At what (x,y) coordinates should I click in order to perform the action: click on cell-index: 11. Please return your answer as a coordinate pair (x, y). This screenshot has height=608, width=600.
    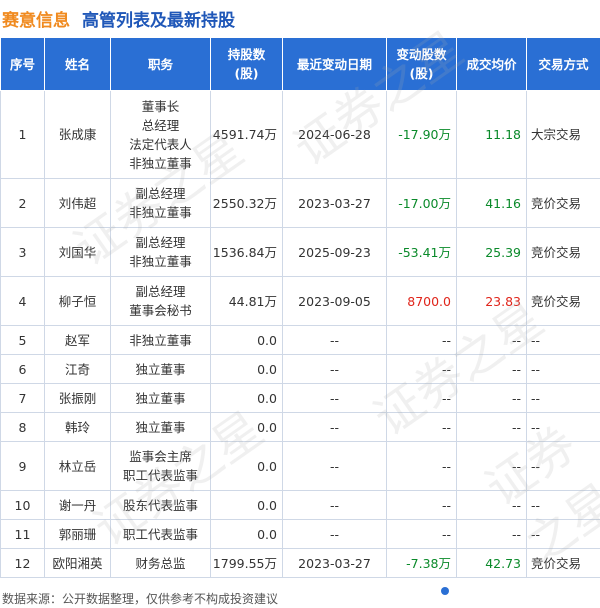
    Looking at the image, I should click on (22, 534).